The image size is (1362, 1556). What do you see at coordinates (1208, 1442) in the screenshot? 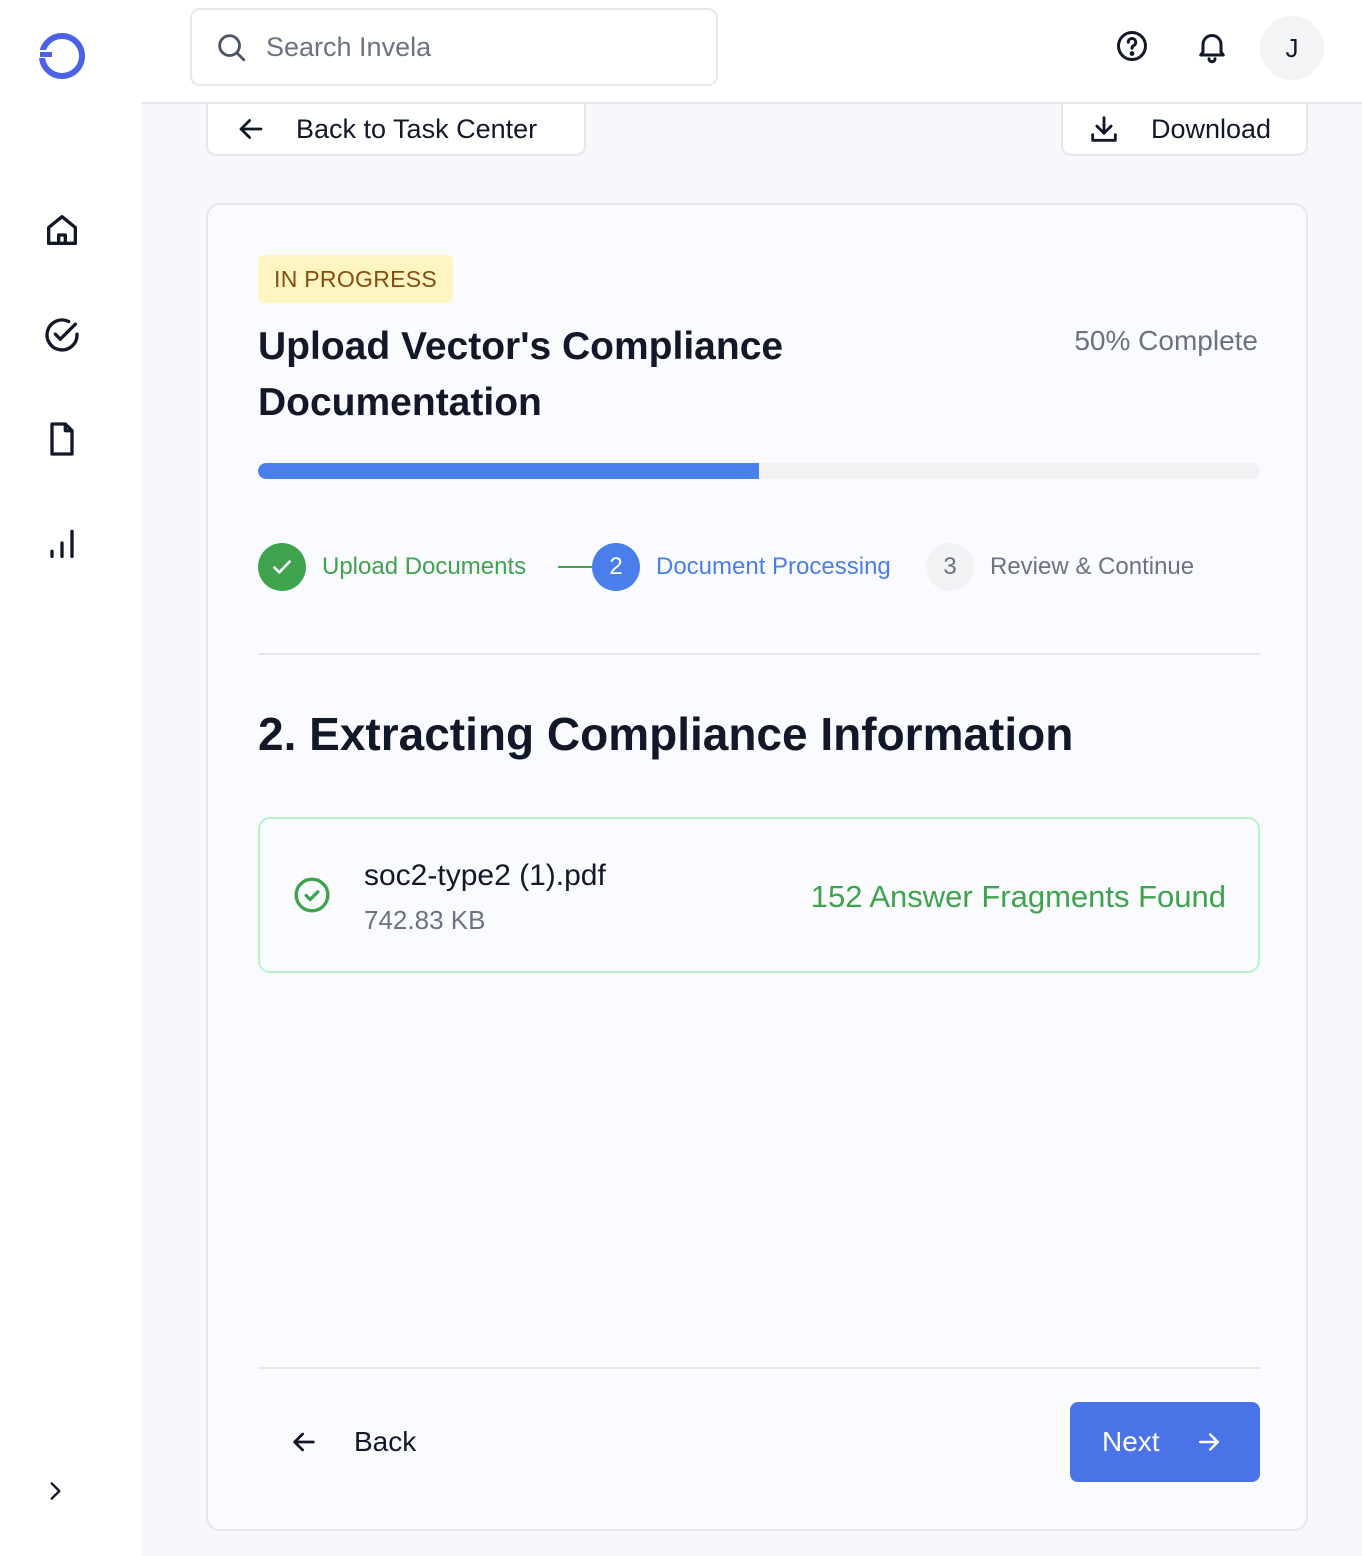
I see `arrow-right-icon` at bounding box center [1208, 1442].